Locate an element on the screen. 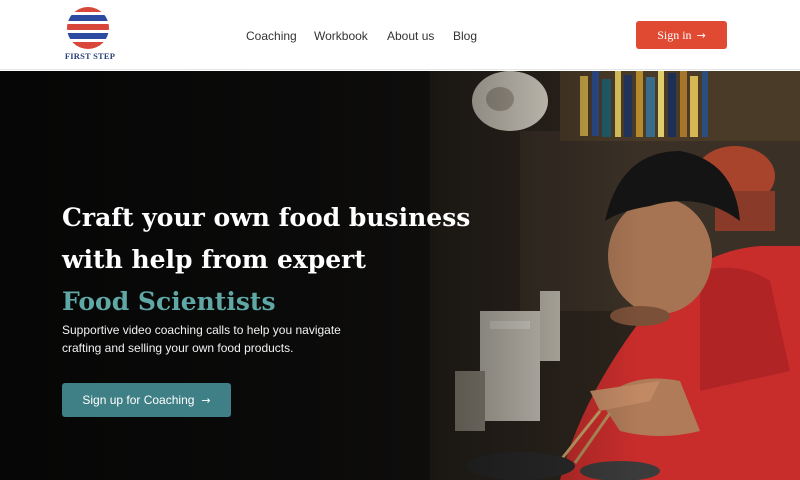 This screenshot has width=800, height=480. sign-in-button: Sign in → is located at coordinates (681, 35).